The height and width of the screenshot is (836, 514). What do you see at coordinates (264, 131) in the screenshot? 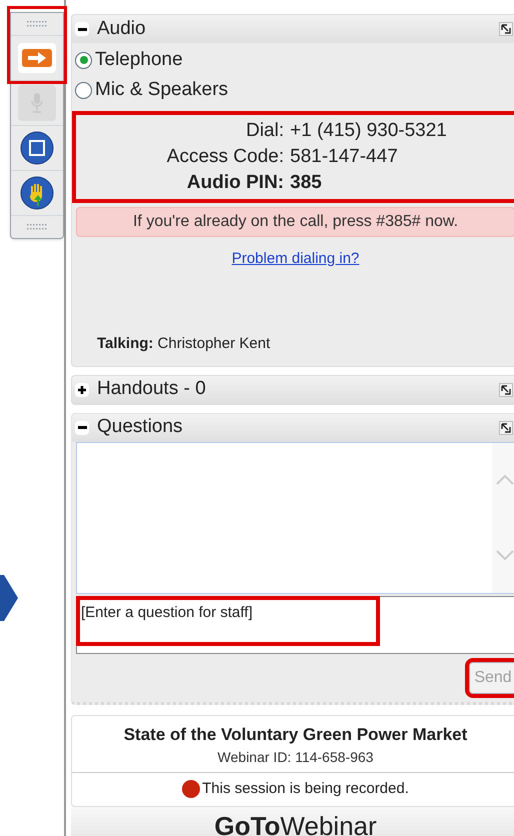
I see `info-label: Dial:` at bounding box center [264, 131].